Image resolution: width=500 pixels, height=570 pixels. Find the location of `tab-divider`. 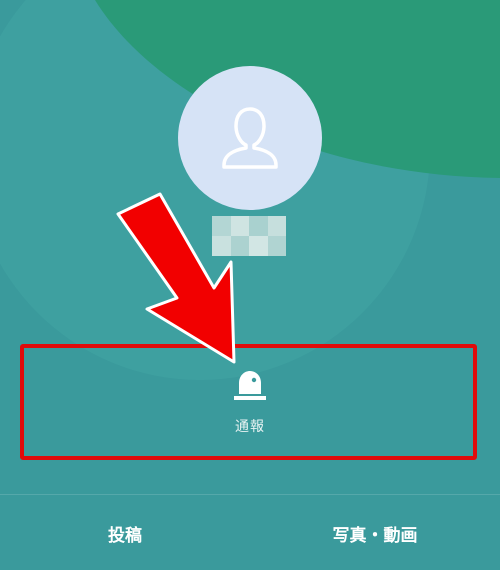

tab-divider is located at coordinates (250, 494).